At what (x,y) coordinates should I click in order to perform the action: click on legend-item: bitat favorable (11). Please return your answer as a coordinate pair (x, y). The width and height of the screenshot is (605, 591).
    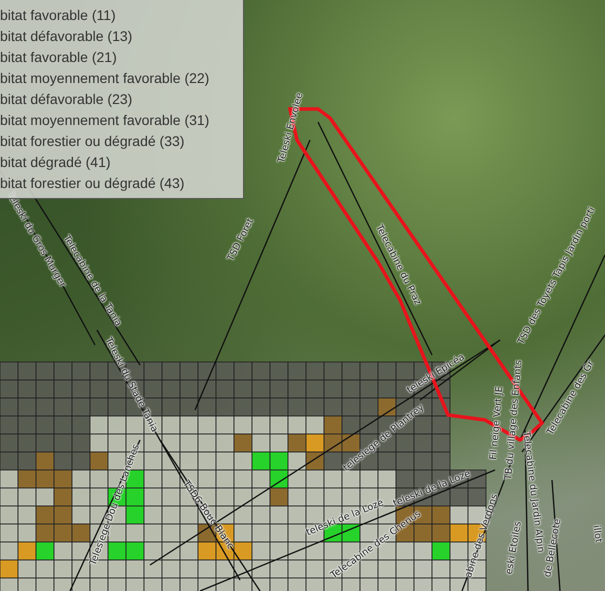
    Looking at the image, I should click on (58, 15).